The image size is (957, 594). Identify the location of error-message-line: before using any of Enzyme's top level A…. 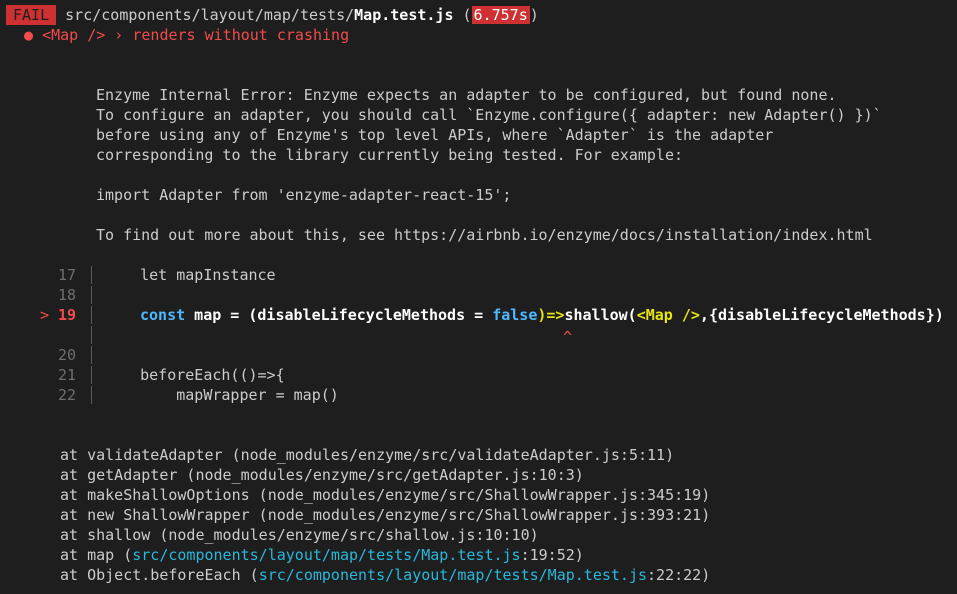
(435, 135).